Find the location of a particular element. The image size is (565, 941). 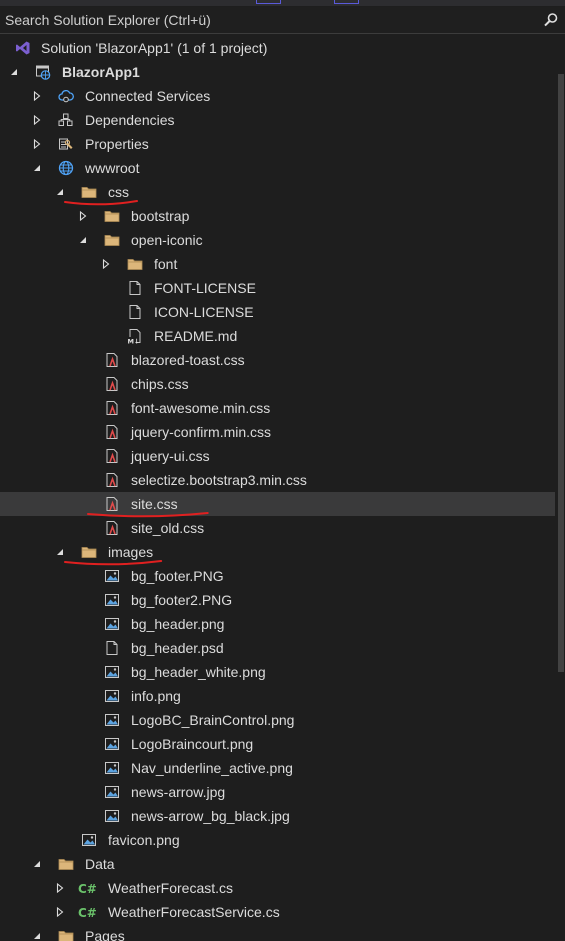

tree-item-label: WeatherForecast.cs is located at coordinates (171, 888).